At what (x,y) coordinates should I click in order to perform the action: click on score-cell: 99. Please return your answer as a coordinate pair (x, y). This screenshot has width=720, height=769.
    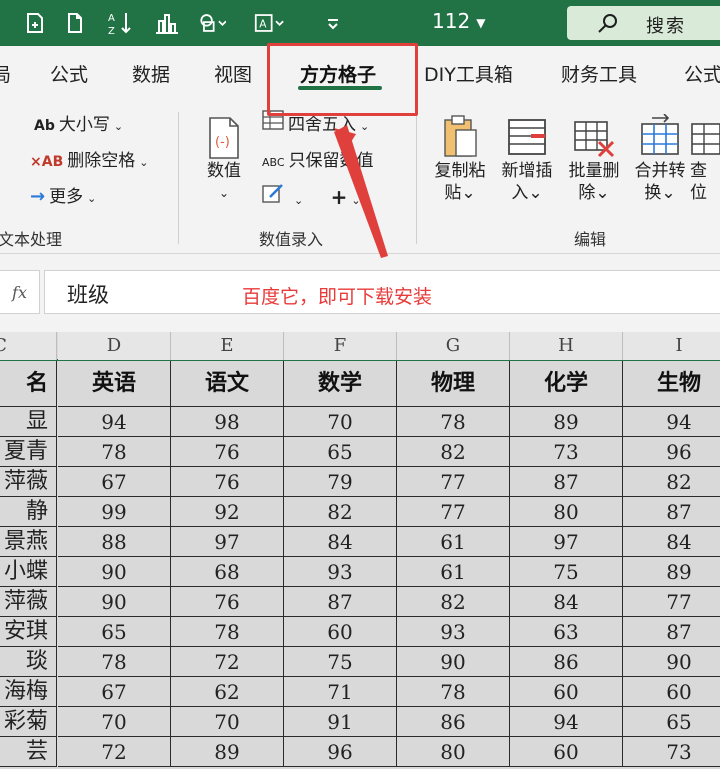
    Looking at the image, I should click on (114, 512).